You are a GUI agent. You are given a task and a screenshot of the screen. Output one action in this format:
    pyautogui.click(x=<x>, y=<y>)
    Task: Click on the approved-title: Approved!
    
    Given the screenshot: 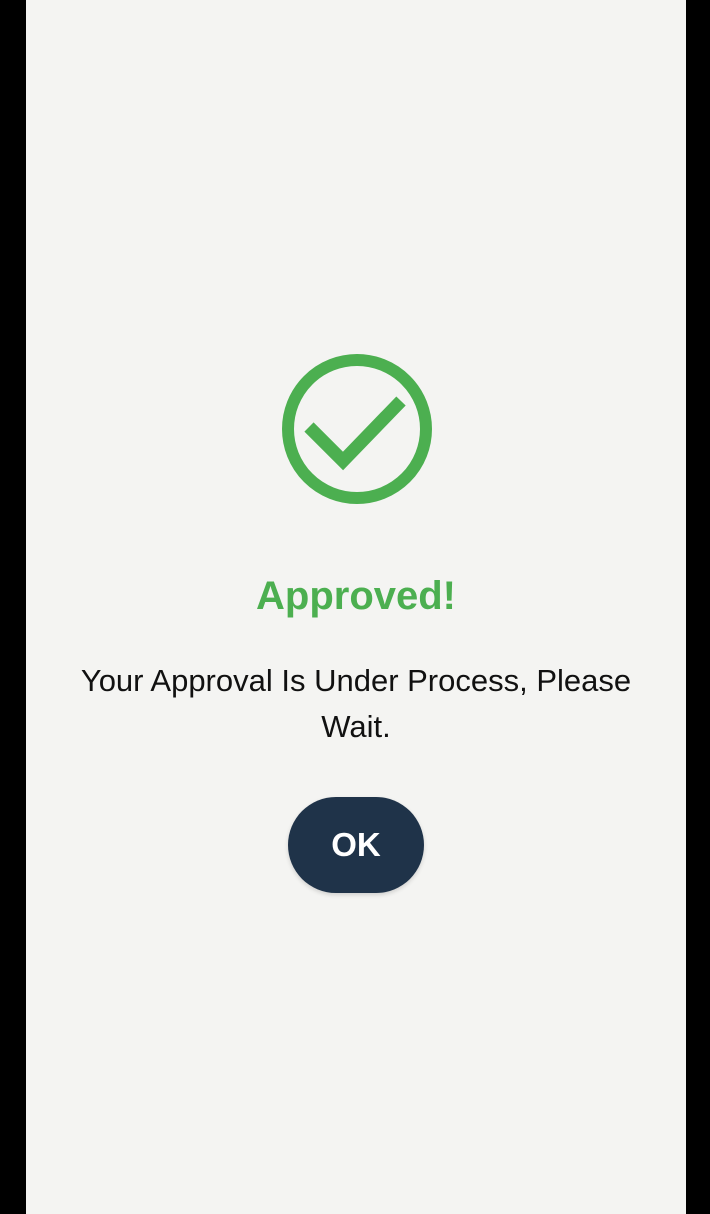 What is the action you would take?
    pyautogui.click(x=356, y=596)
    